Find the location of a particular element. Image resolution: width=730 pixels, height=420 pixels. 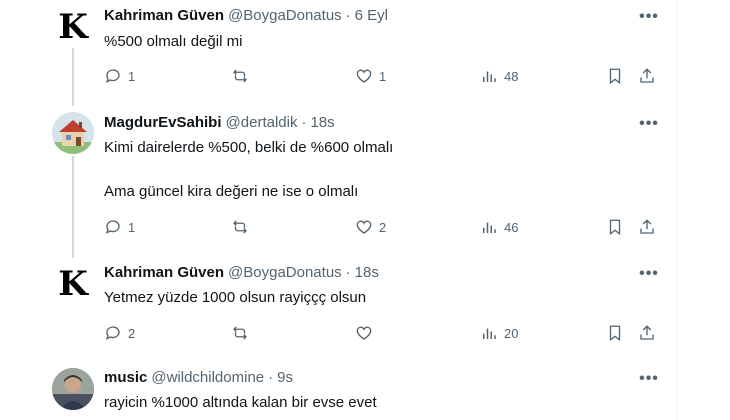

reply-count: 2 is located at coordinates (132, 333).